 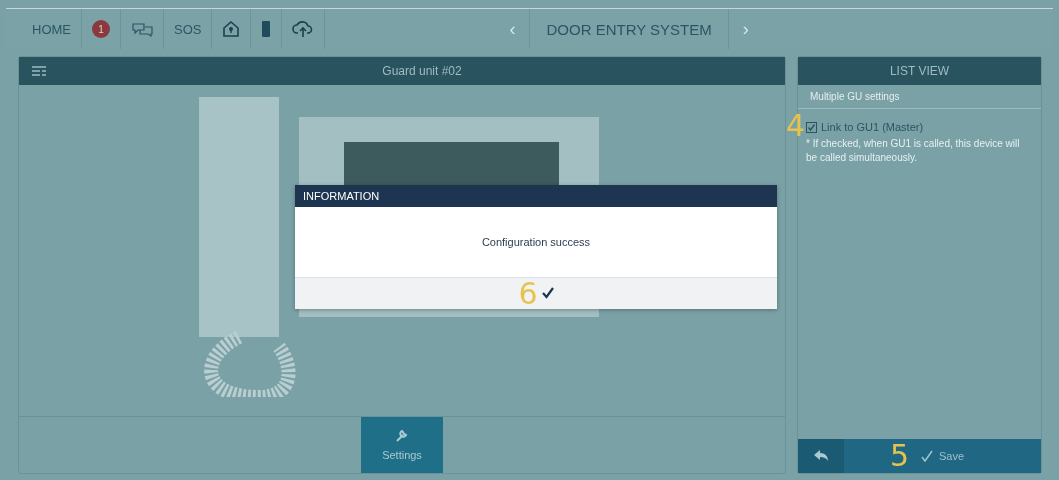 What do you see at coordinates (402, 445) in the screenshot?
I see `settings-button: Settings` at bounding box center [402, 445].